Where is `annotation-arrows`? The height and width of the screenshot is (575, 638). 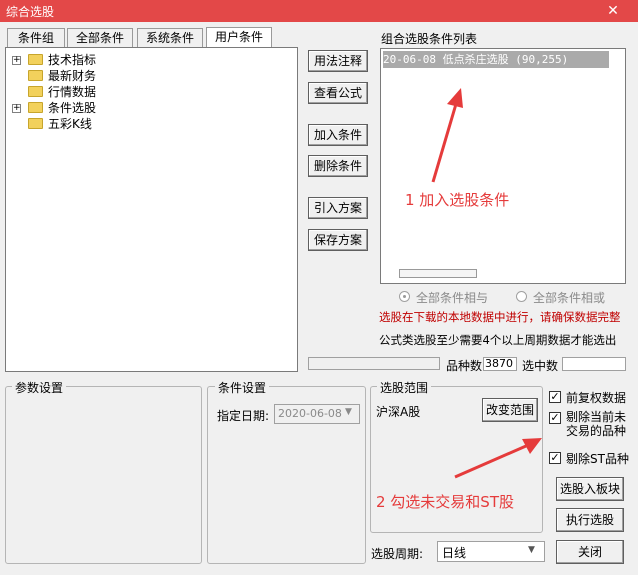
annotation-arrows is located at coordinates (486, 283).